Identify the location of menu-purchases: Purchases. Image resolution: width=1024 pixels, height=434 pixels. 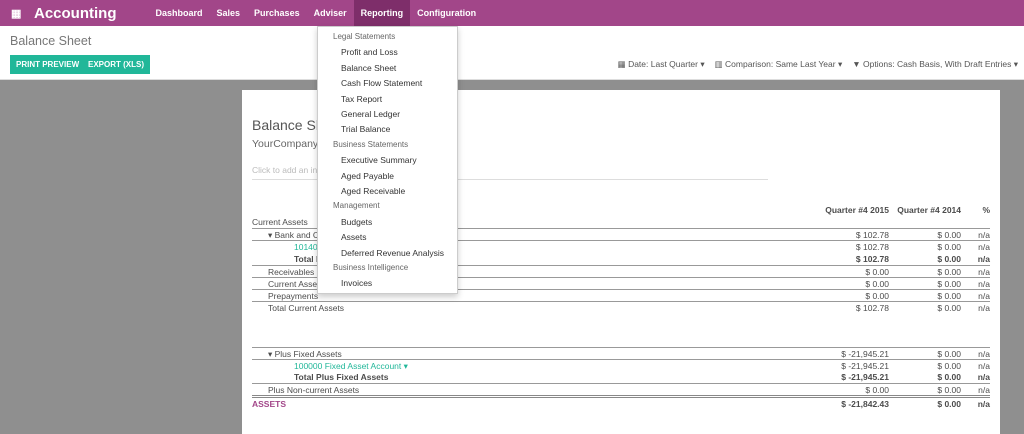
(277, 13).